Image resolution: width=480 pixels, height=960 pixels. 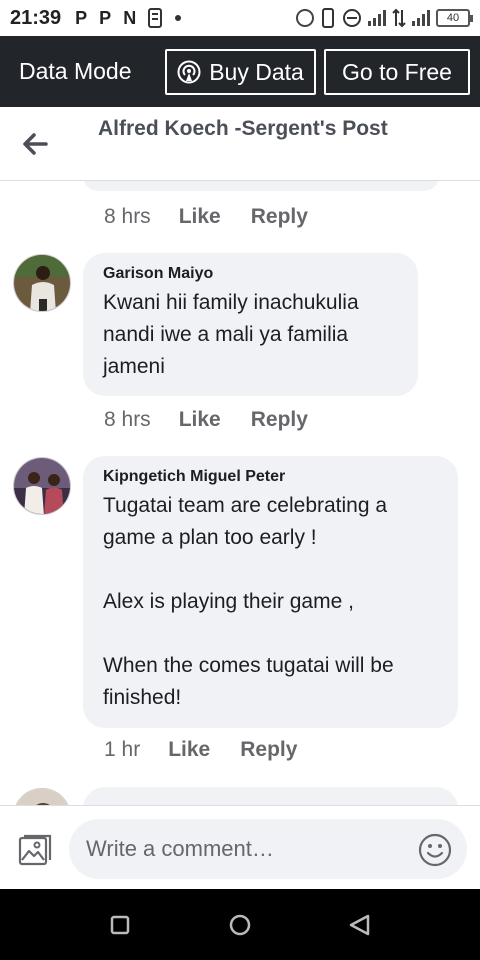 I want to click on comment-composer, so click(x=240, y=847).